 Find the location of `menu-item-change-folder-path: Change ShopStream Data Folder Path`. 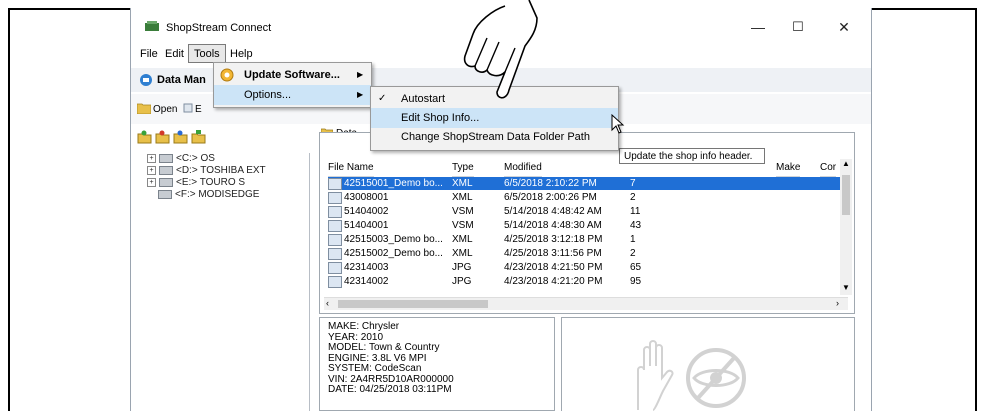

menu-item-change-folder-path: Change ShopStream Data Folder Path is located at coordinates (494, 137).